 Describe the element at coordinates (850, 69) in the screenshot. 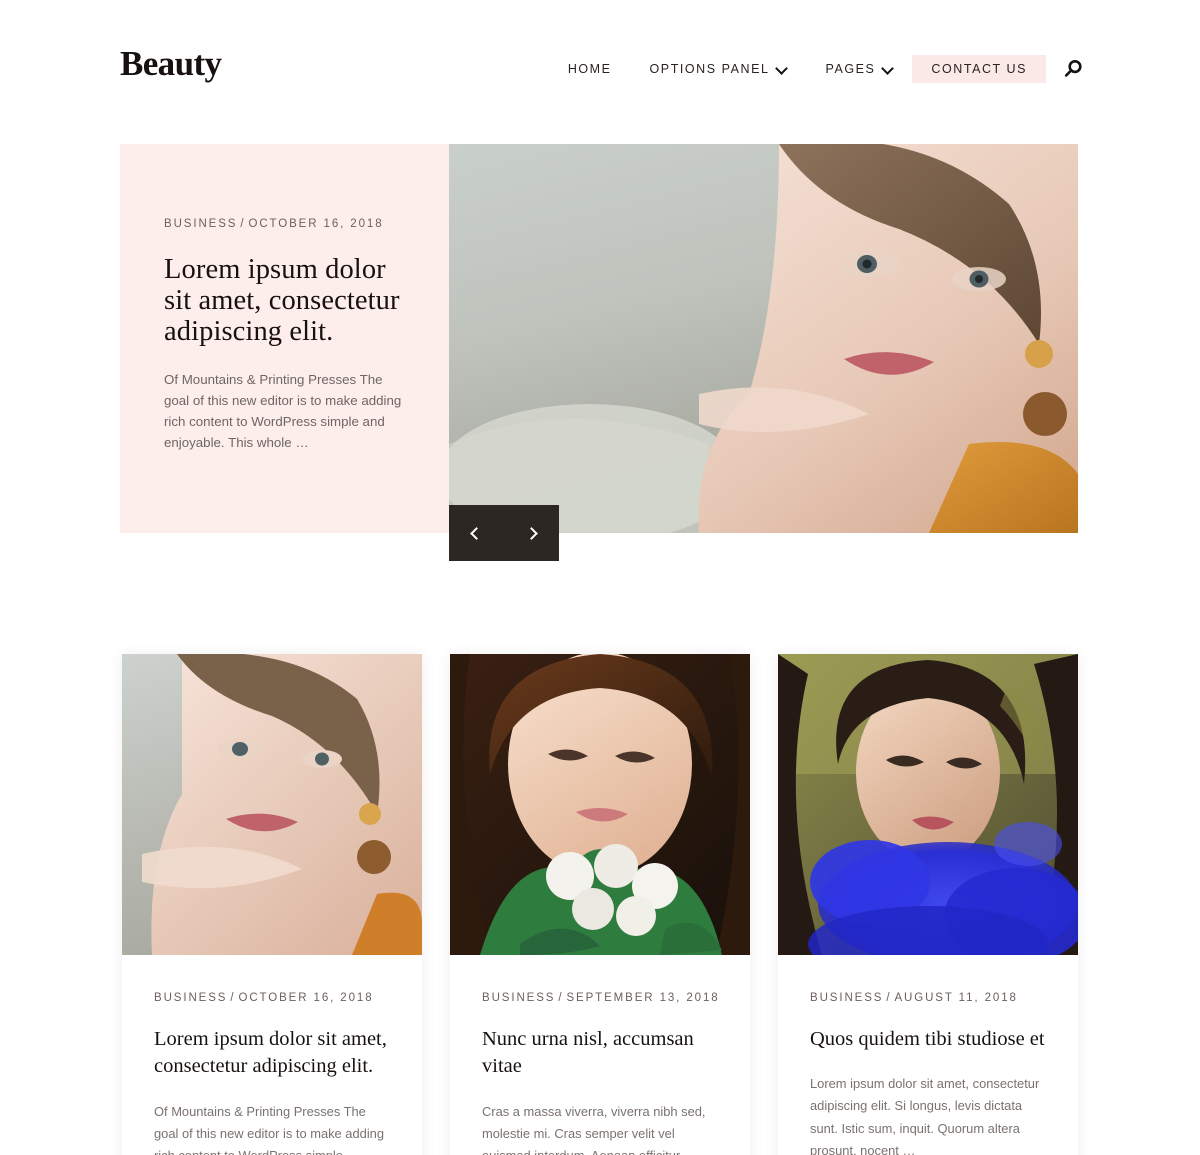

I see `nav-item-label: PAGES` at that location.